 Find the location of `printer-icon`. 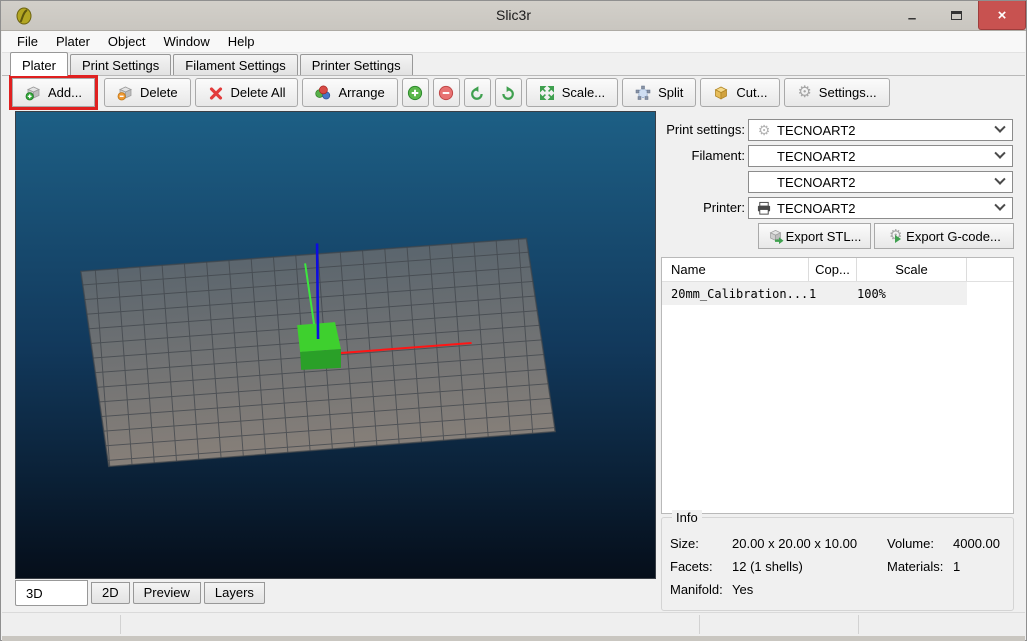

printer-icon is located at coordinates (764, 208).